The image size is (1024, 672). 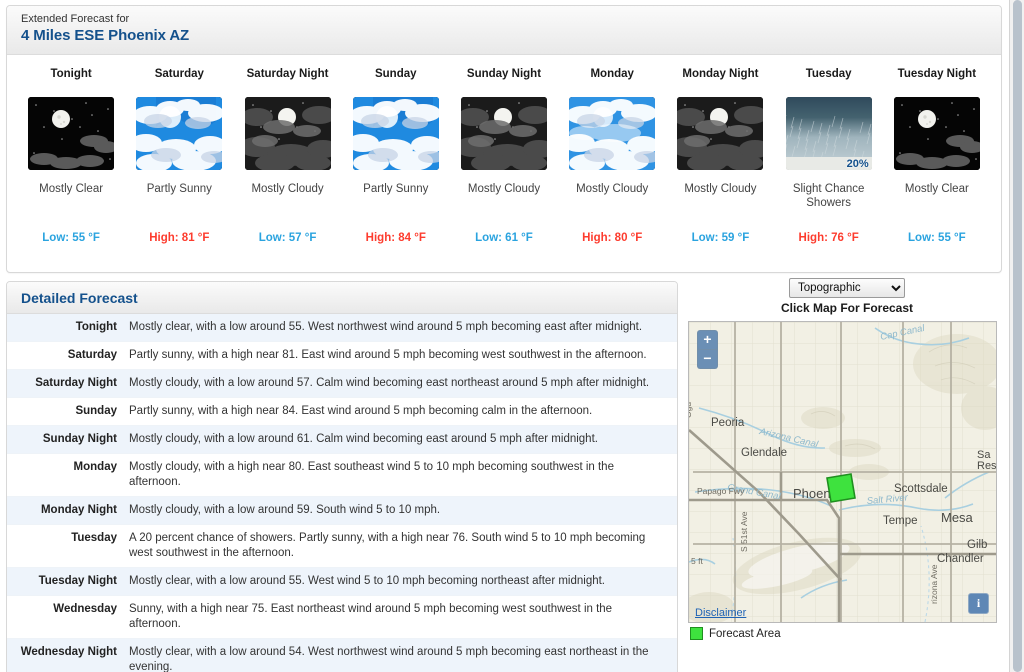 I want to click on forecast-card-temperature: Low: 61 °F, so click(x=504, y=238).